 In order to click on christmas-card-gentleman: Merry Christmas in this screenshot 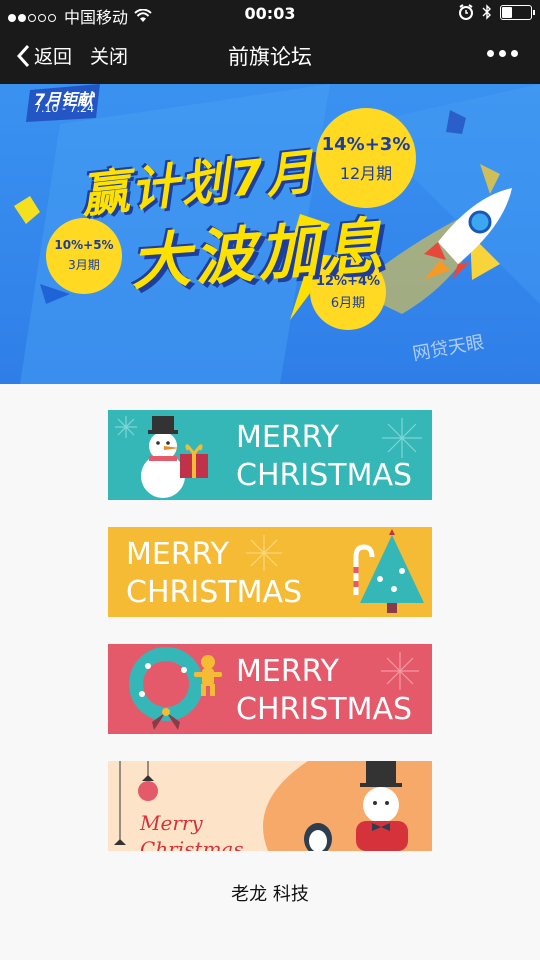, I will do `click(270, 806)`.